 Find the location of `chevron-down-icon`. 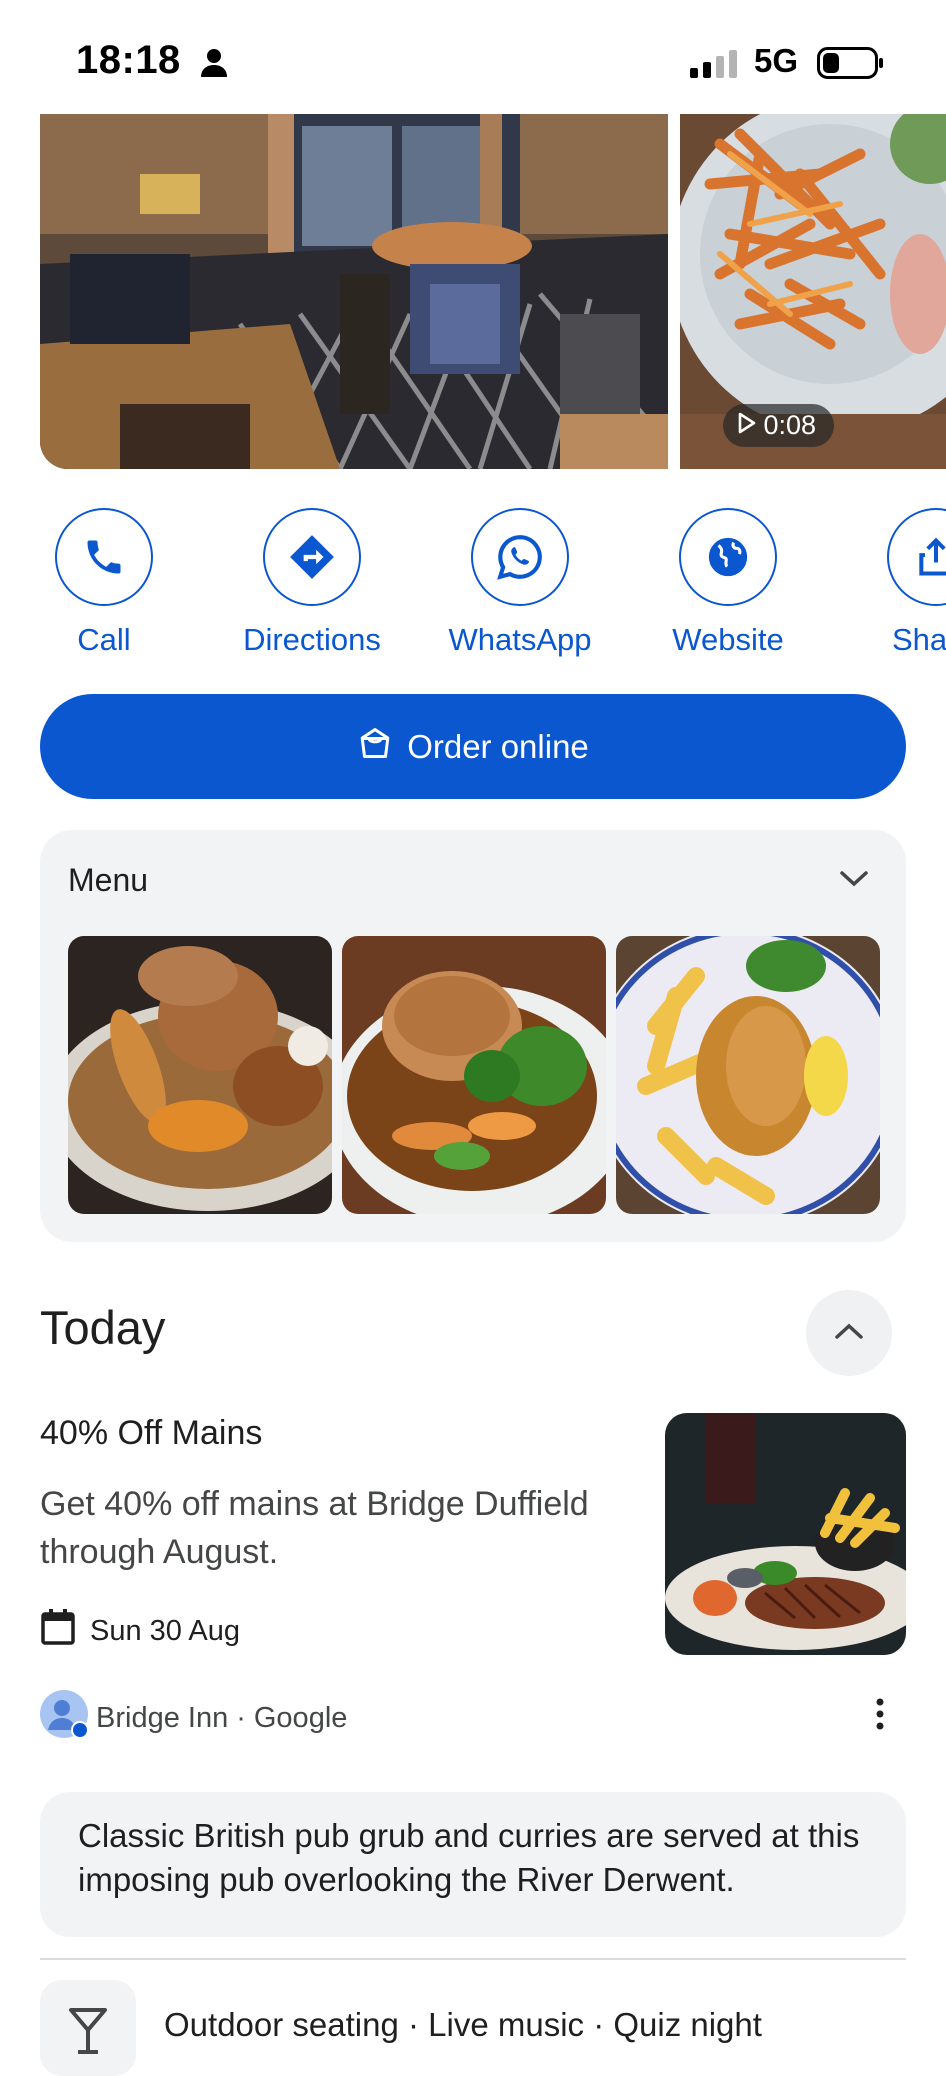

chevron-down-icon is located at coordinates (854, 881).